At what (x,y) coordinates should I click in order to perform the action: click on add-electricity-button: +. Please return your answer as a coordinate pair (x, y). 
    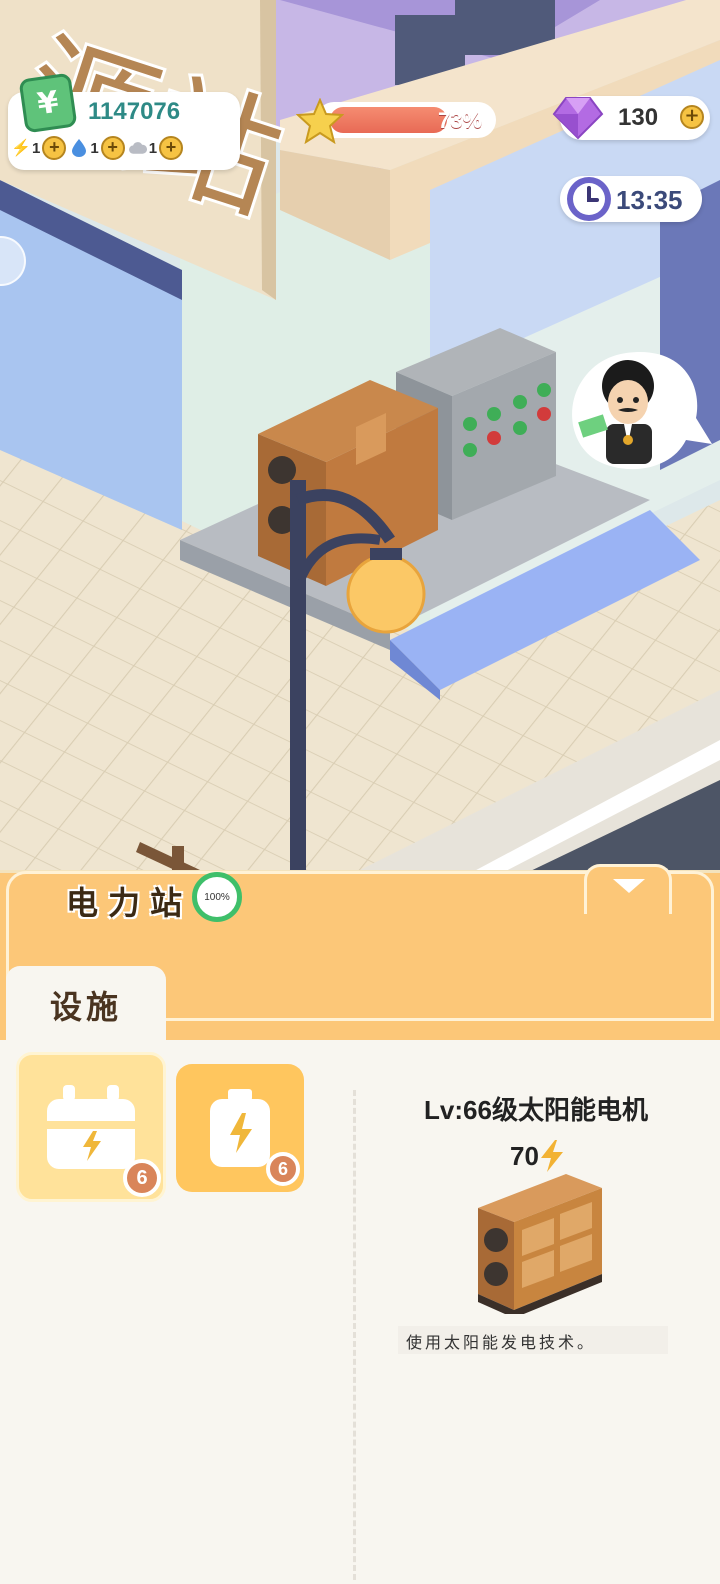
    Looking at the image, I should click on (54, 148).